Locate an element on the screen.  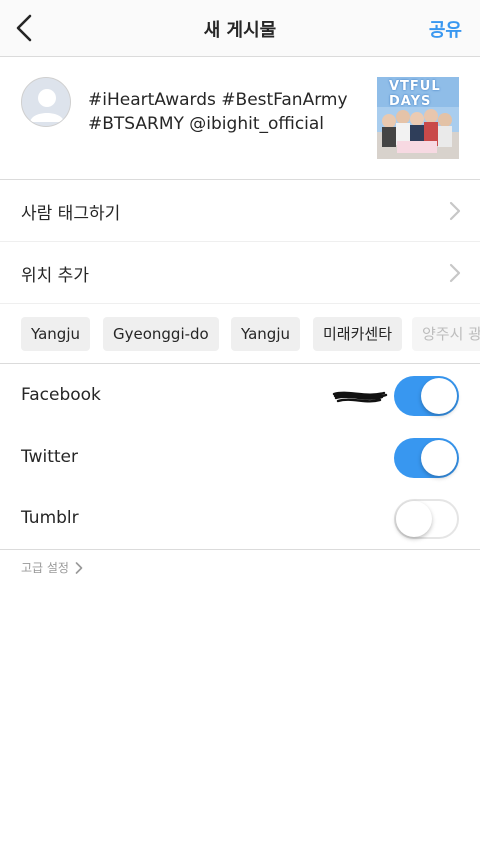
avatar is located at coordinates (46, 102).